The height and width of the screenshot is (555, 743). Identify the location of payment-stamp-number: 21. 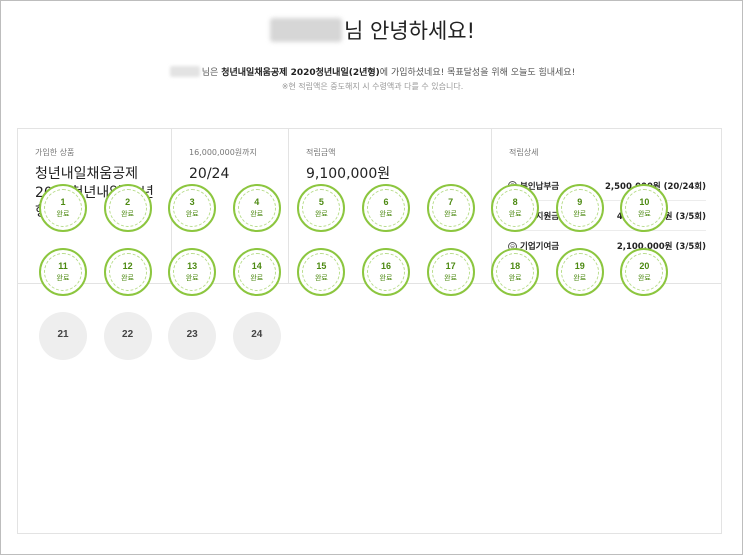
(63, 334).